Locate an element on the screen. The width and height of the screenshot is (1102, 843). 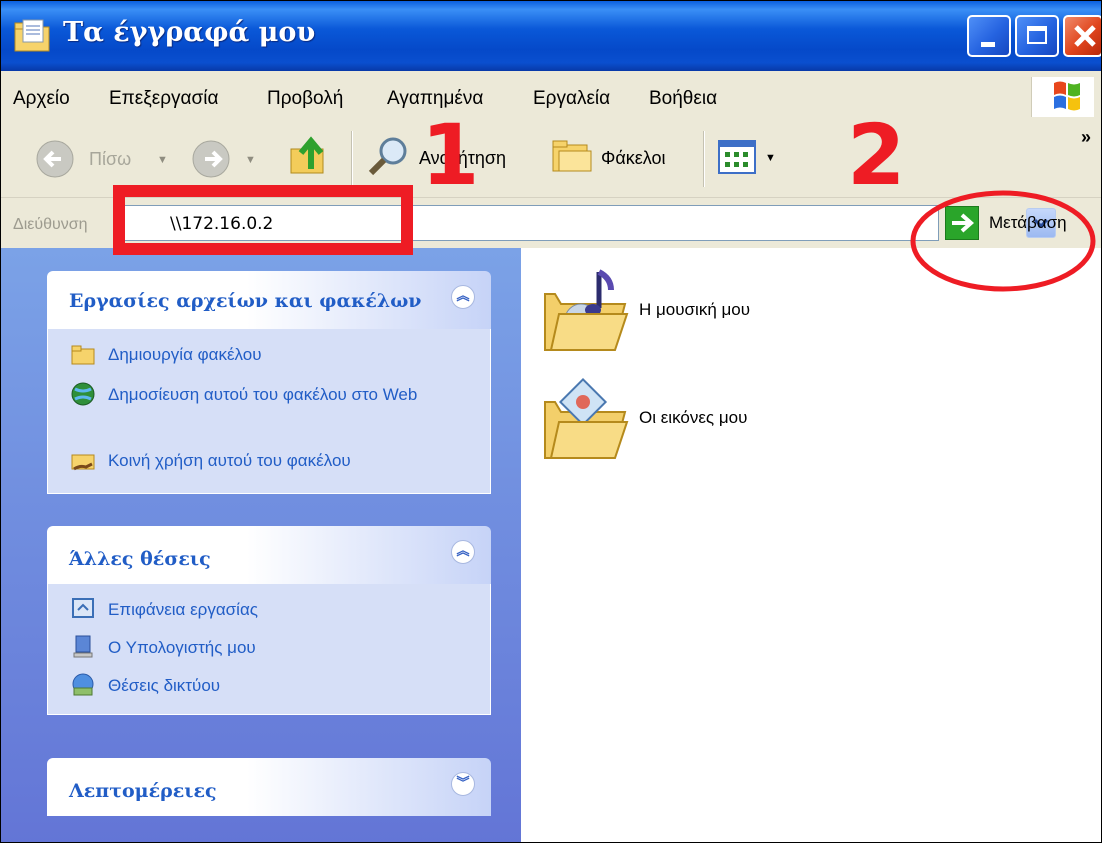
windows-logo is located at coordinates (1062, 97).